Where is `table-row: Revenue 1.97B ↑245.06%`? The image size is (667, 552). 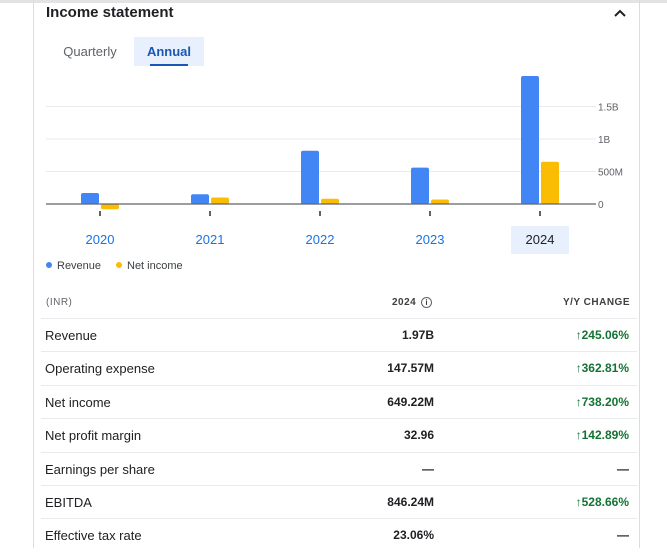 table-row: Revenue 1.97B ↑245.06% is located at coordinates (339, 335).